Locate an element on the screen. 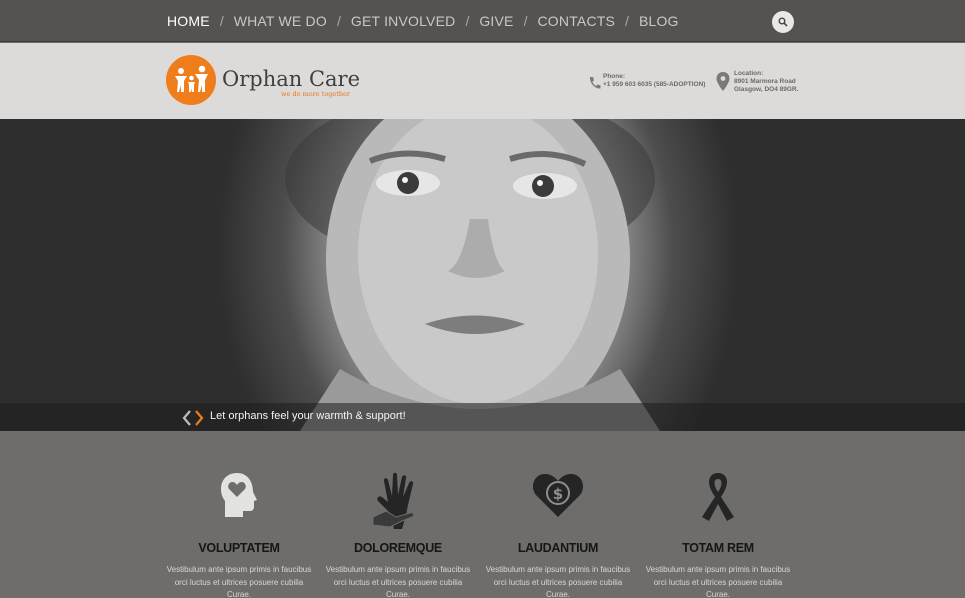 The height and width of the screenshot is (598, 965). chevron-left-icon is located at coordinates (187, 418).